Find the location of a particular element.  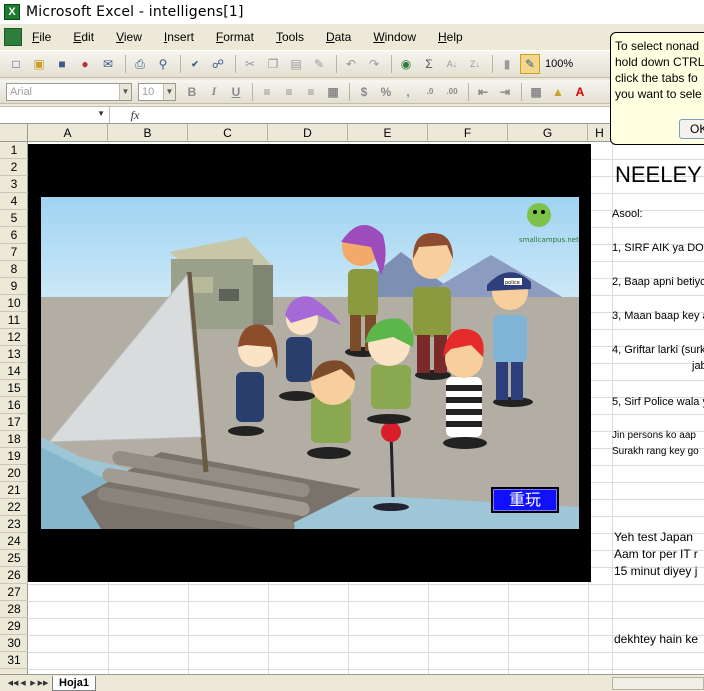

italic-icon: I is located at coordinates (214, 92).